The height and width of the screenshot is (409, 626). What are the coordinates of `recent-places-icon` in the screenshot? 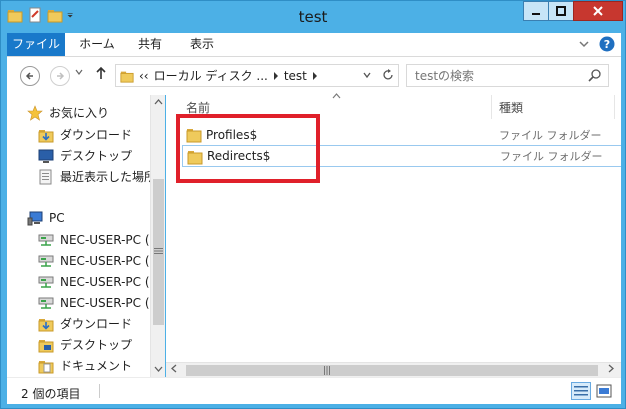 It's located at (45, 176).